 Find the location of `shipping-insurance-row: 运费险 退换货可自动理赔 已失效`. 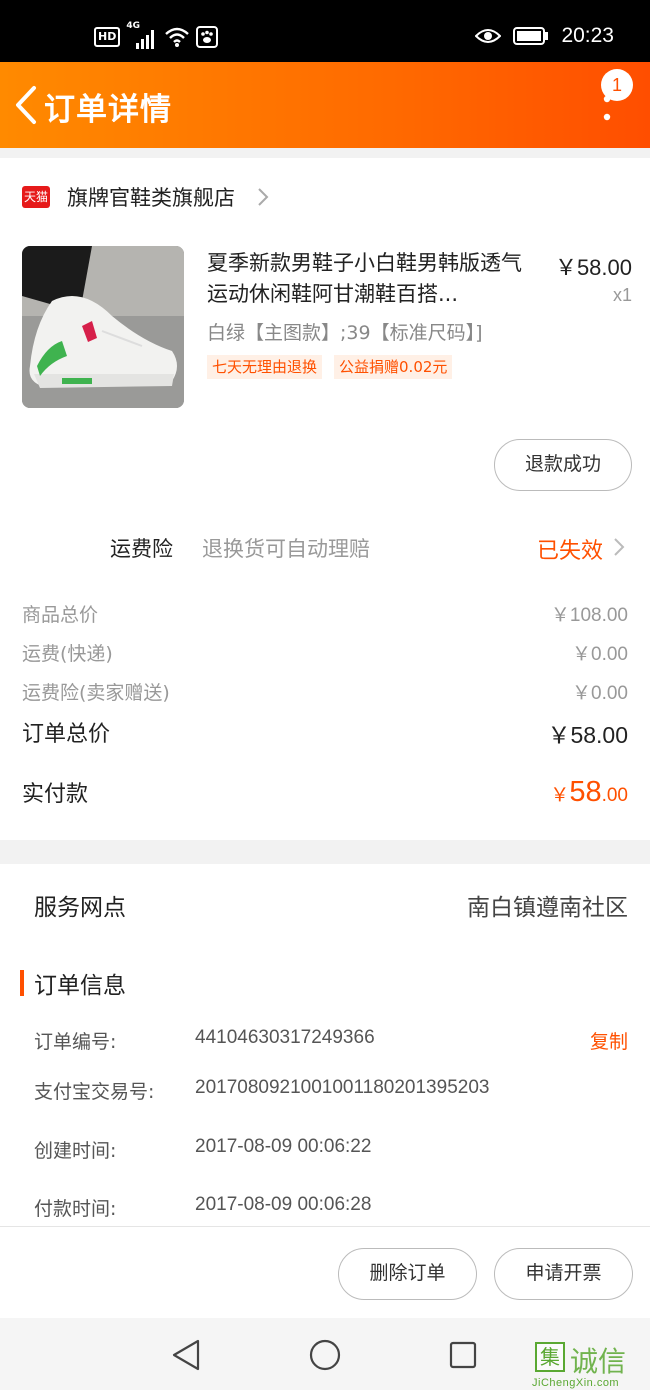

shipping-insurance-row: 运费险 退换货可自动理赔 已失效 is located at coordinates (325, 549).